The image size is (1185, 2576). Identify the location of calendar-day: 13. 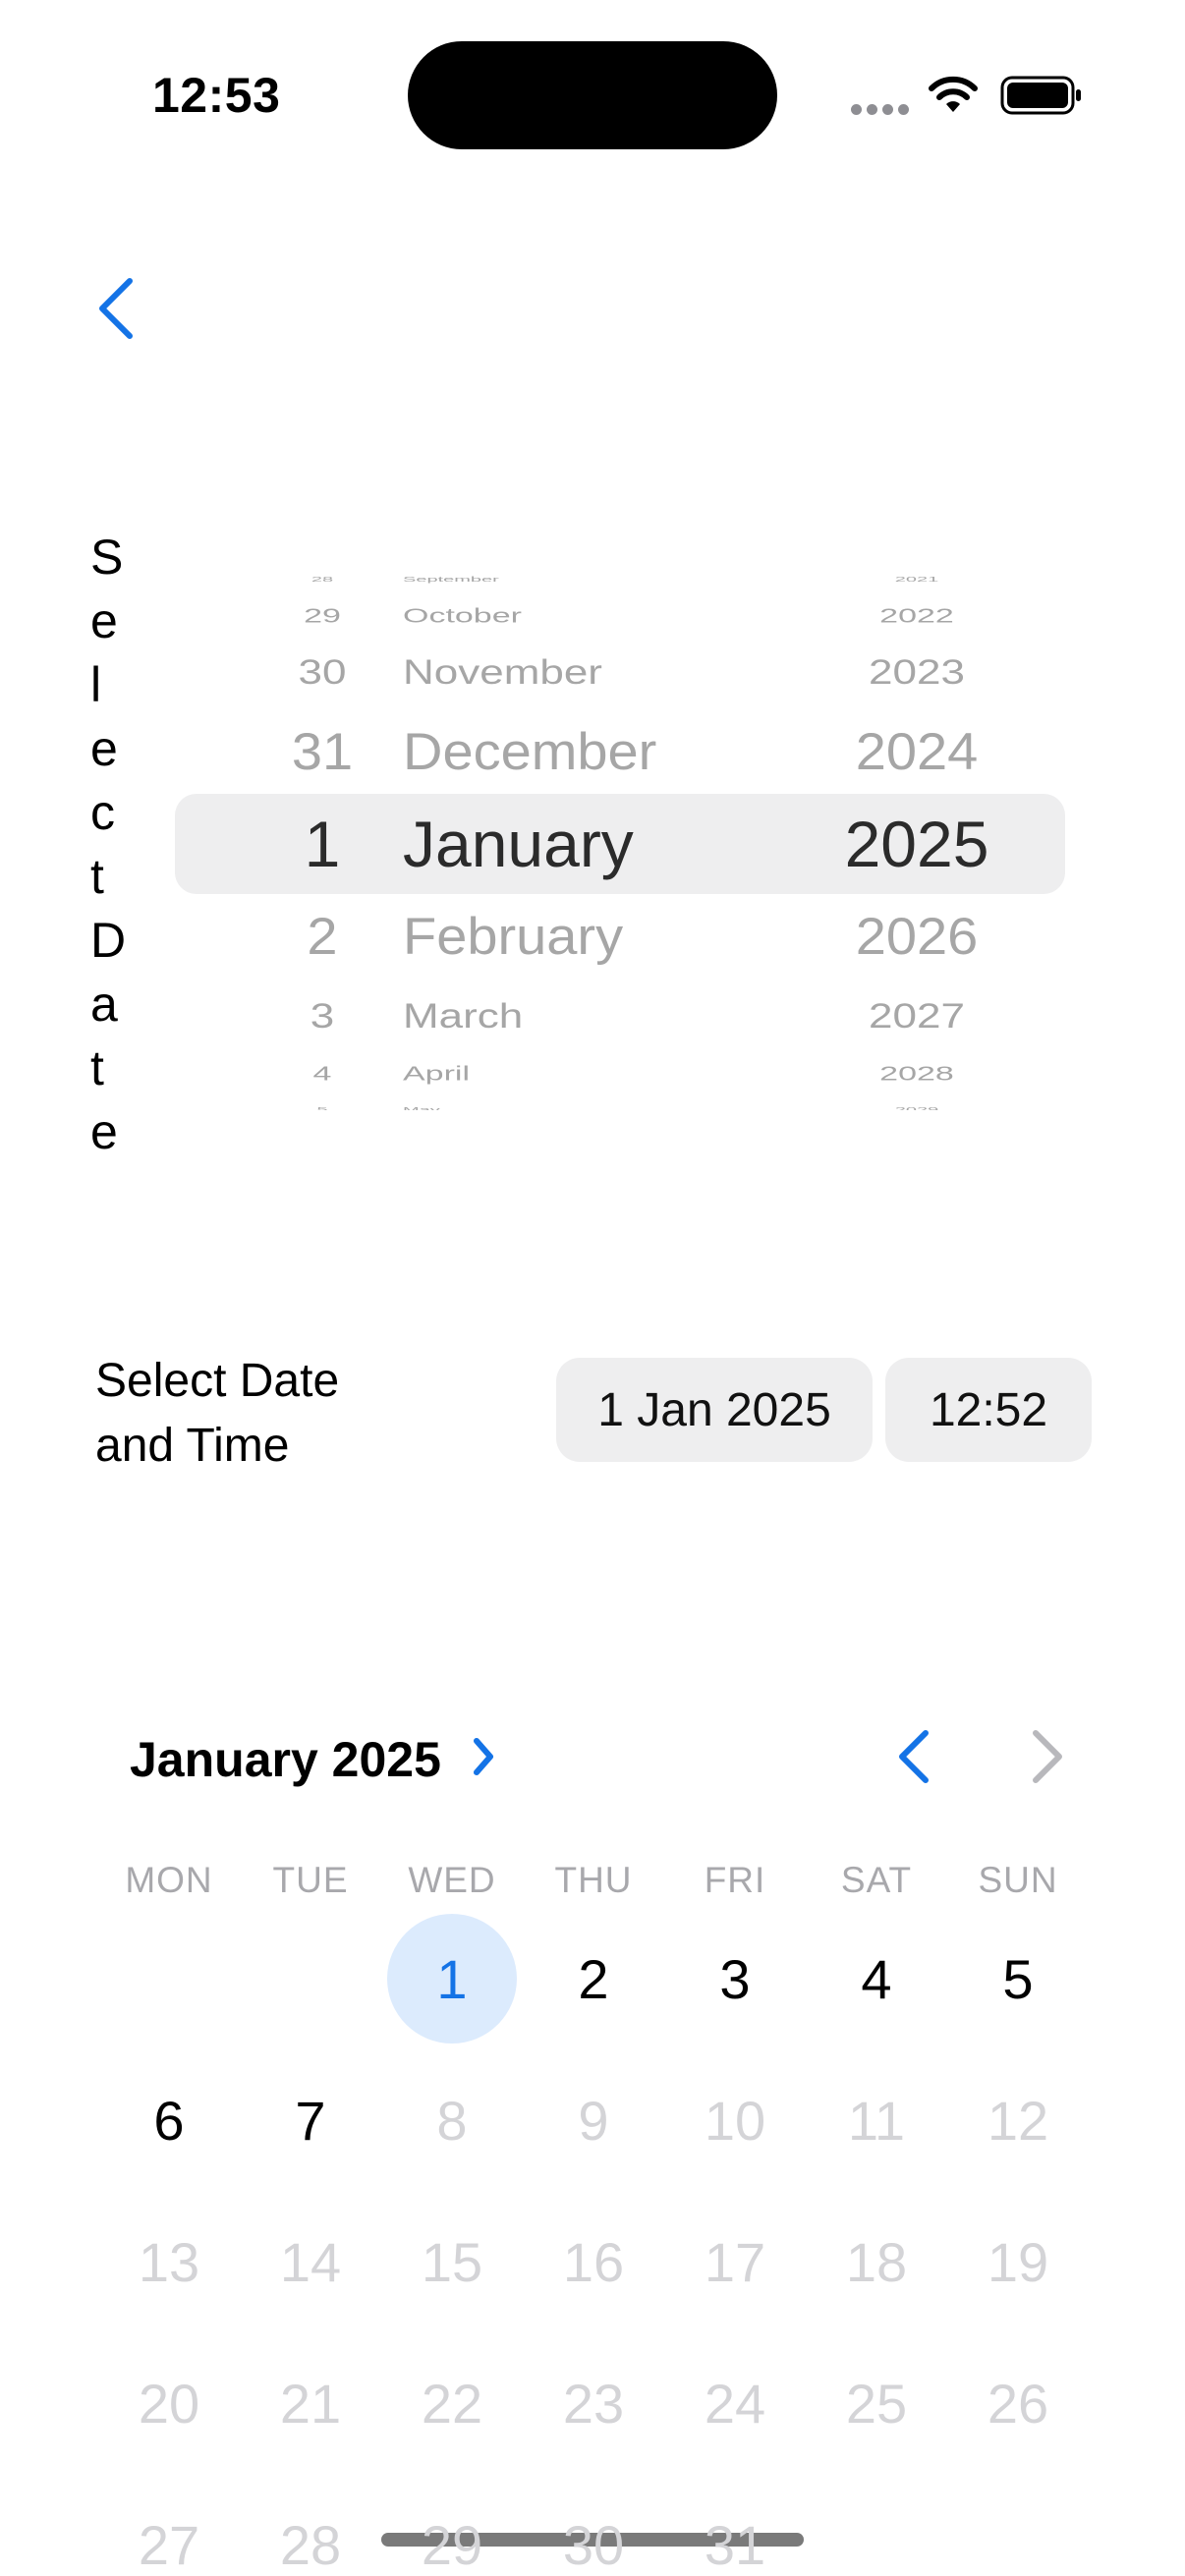
(169, 2261).